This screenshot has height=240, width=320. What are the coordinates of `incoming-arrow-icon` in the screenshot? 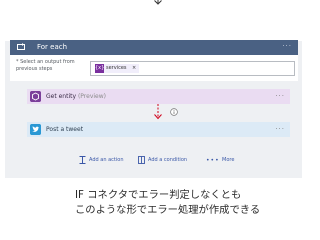 It's located at (158, 2).